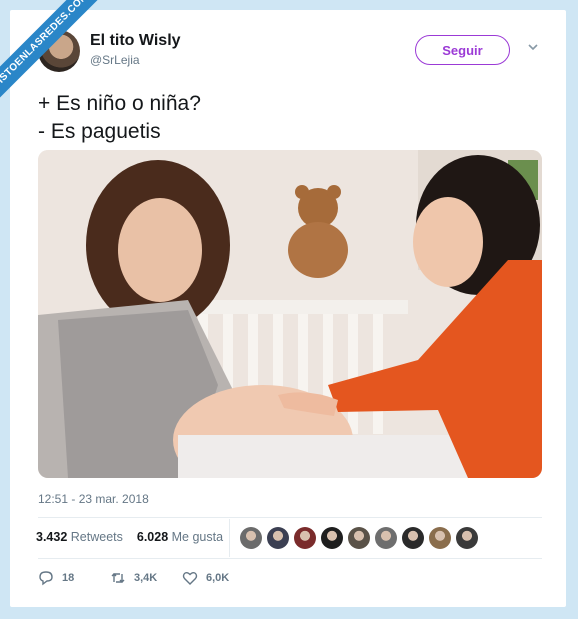 The height and width of the screenshot is (619, 578). I want to click on reply-icon, so click(46, 578).